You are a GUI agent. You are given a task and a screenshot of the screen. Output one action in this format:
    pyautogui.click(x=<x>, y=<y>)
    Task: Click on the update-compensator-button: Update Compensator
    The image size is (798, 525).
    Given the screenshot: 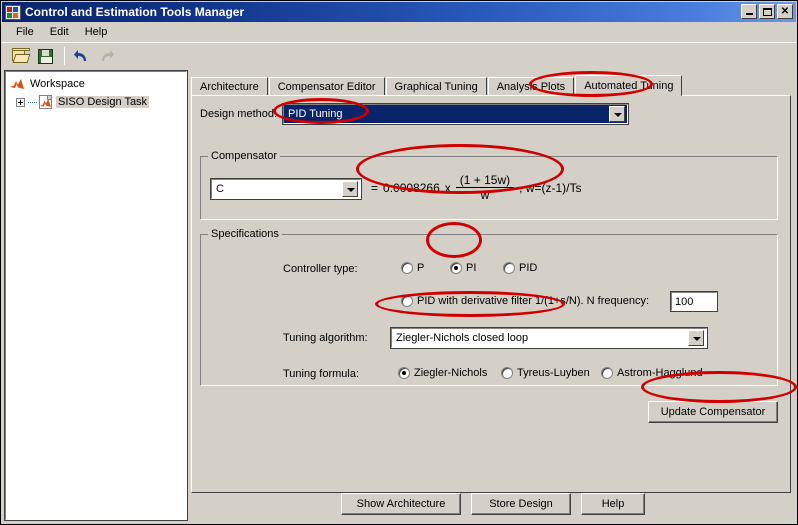 What is the action you would take?
    pyautogui.click(x=713, y=412)
    